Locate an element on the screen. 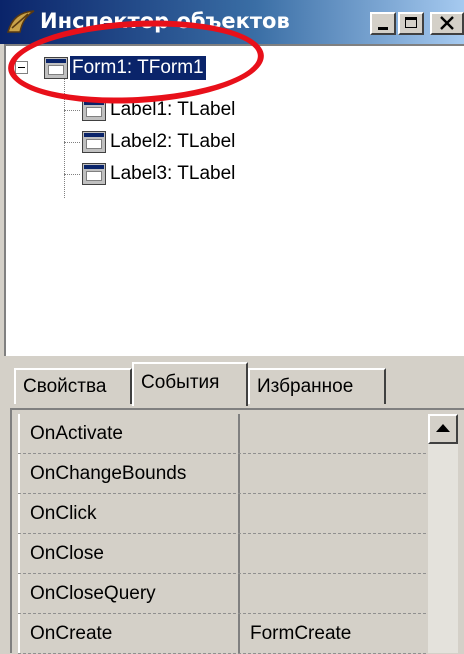 The width and height of the screenshot is (464, 654). maximize-icon is located at coordinates (411, 22).